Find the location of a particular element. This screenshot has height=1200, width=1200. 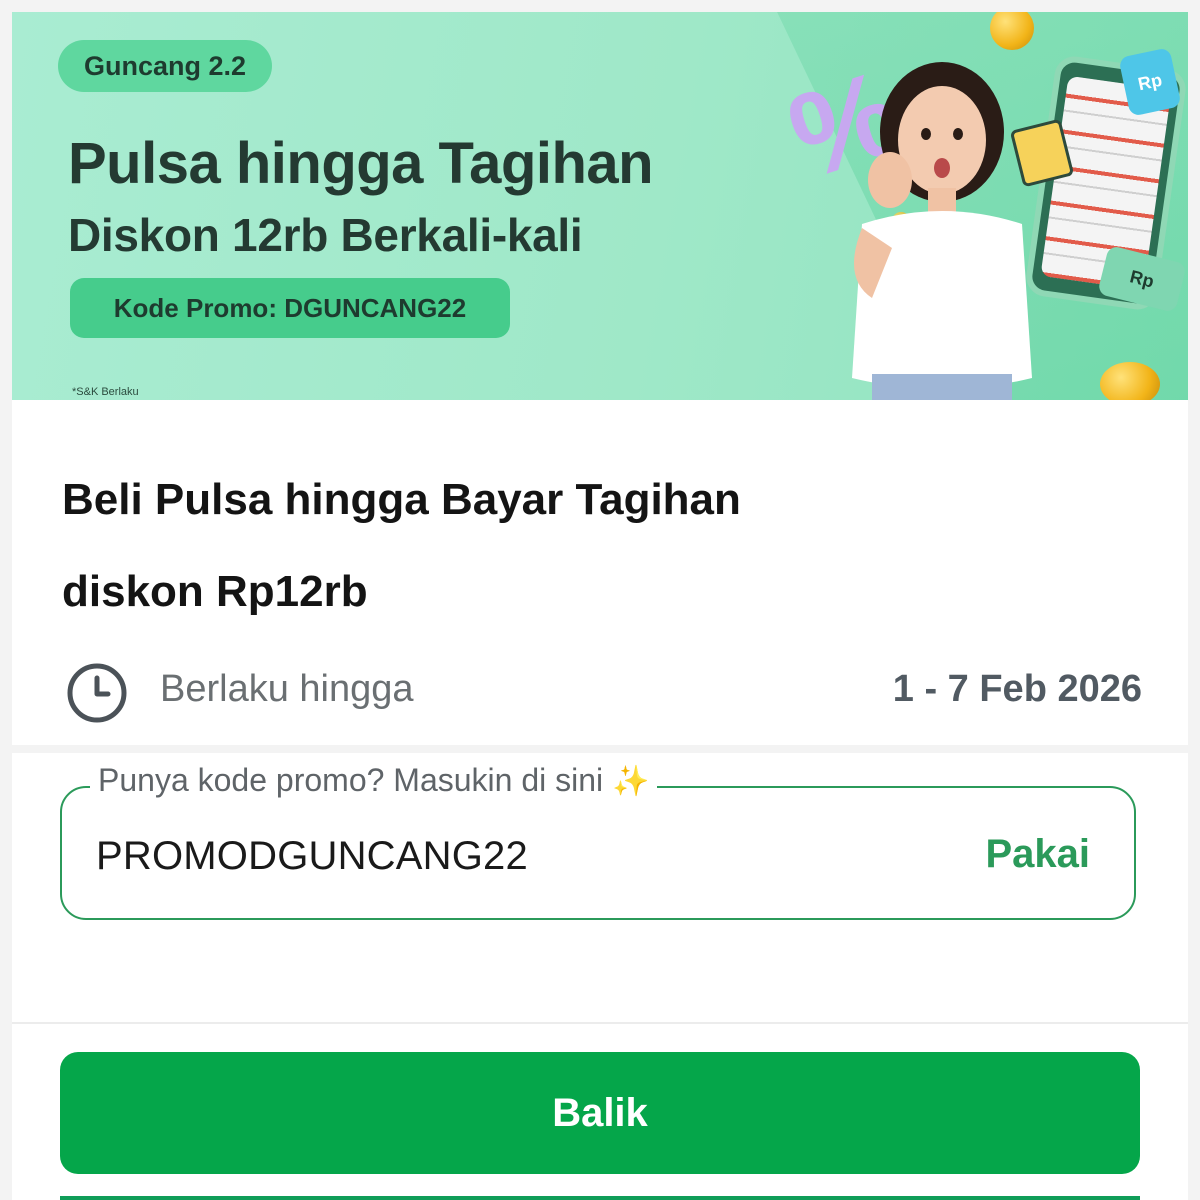

banner-promo-code: Kode Promo: DGUNCANG22 is located at coordinates (290, 308).